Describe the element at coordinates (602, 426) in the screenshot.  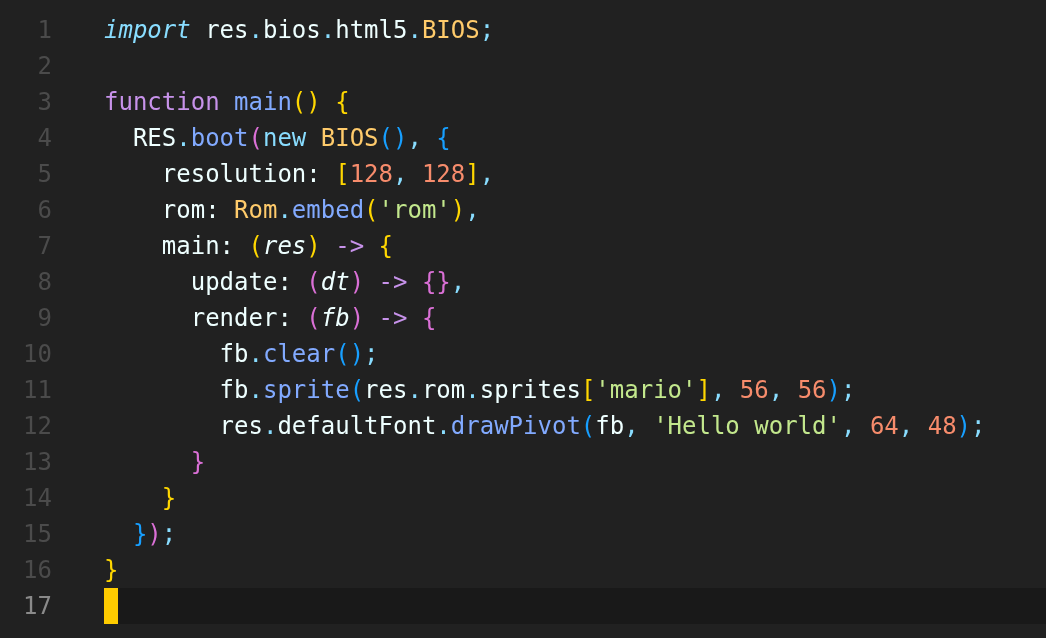
I see `code-line: res.defaultFont.drawPivot(fb, 'Hello world', 64, 48);` at that location.